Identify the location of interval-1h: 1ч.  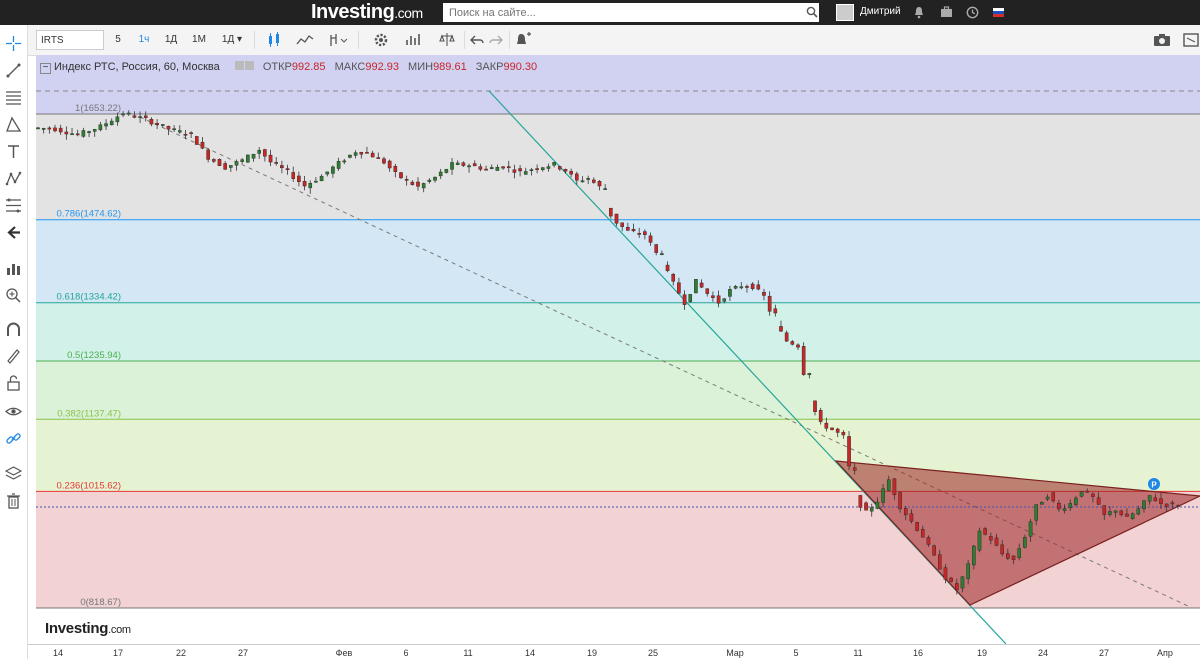
(144, 40).